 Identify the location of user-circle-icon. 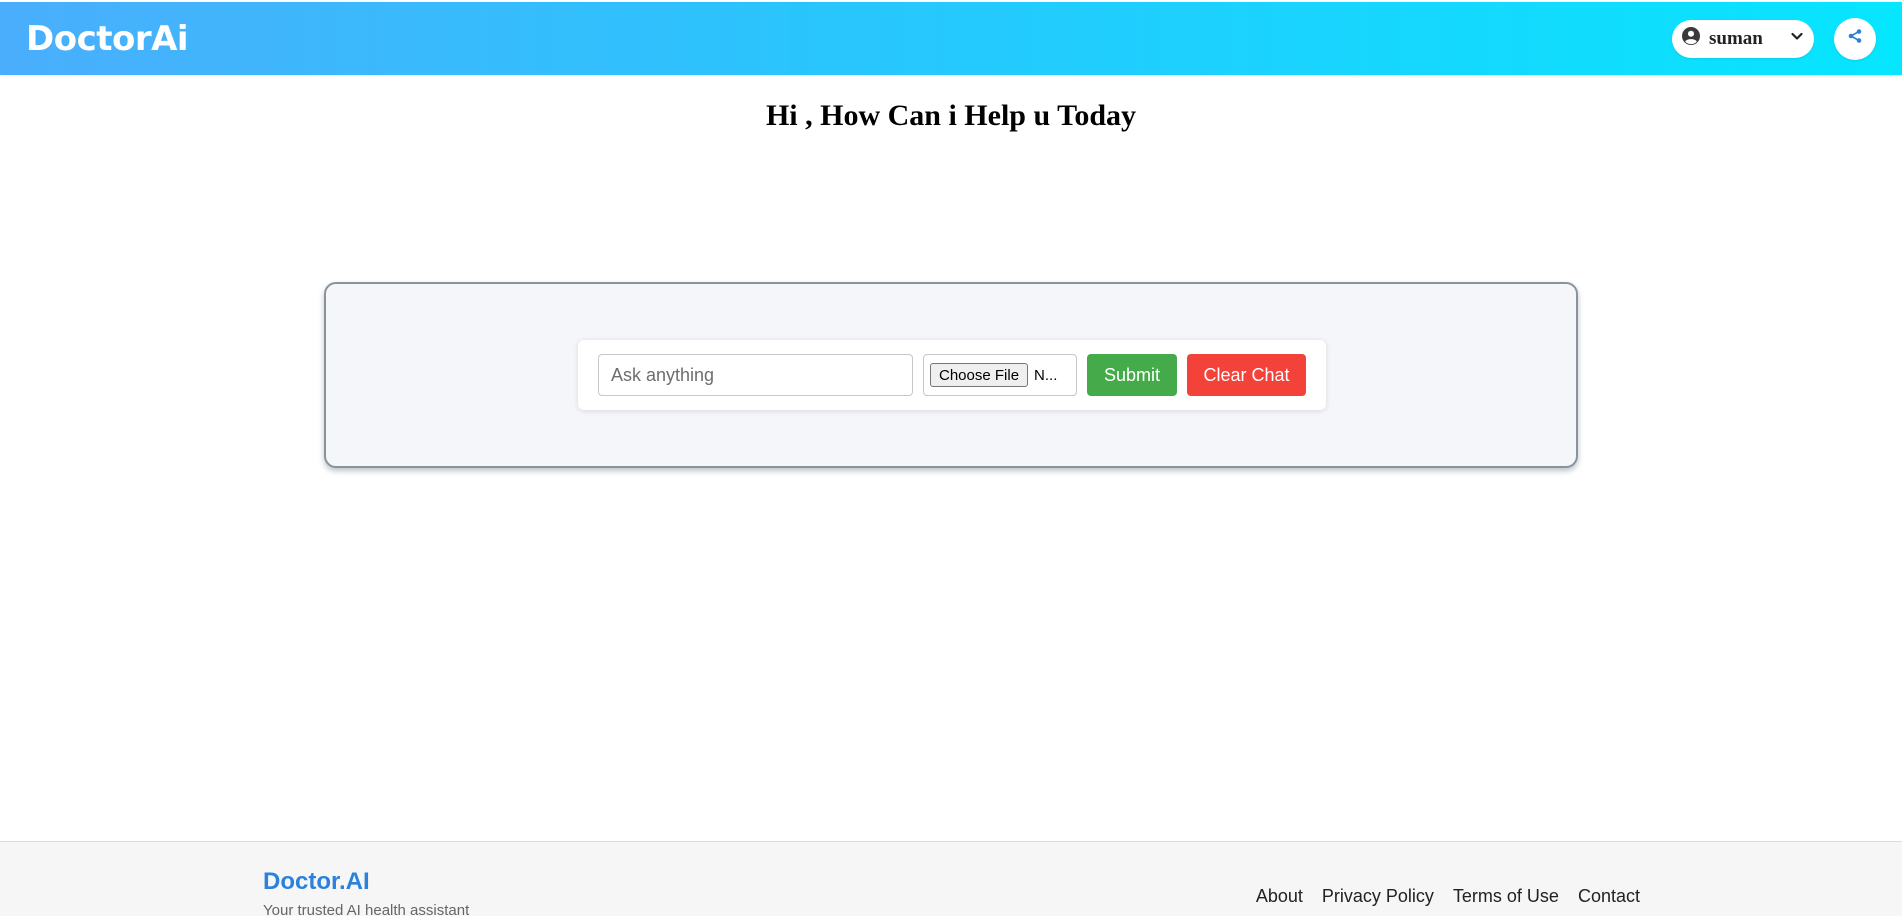
(1691, 38).